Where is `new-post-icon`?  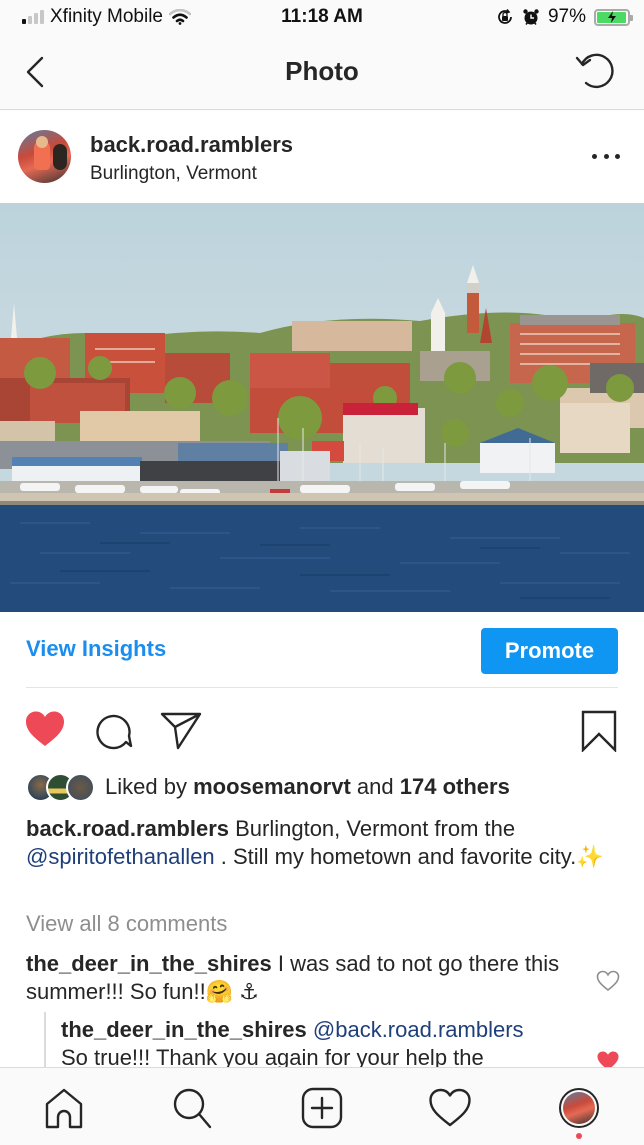
new-post-icon is located at coordinates (322, 1108).